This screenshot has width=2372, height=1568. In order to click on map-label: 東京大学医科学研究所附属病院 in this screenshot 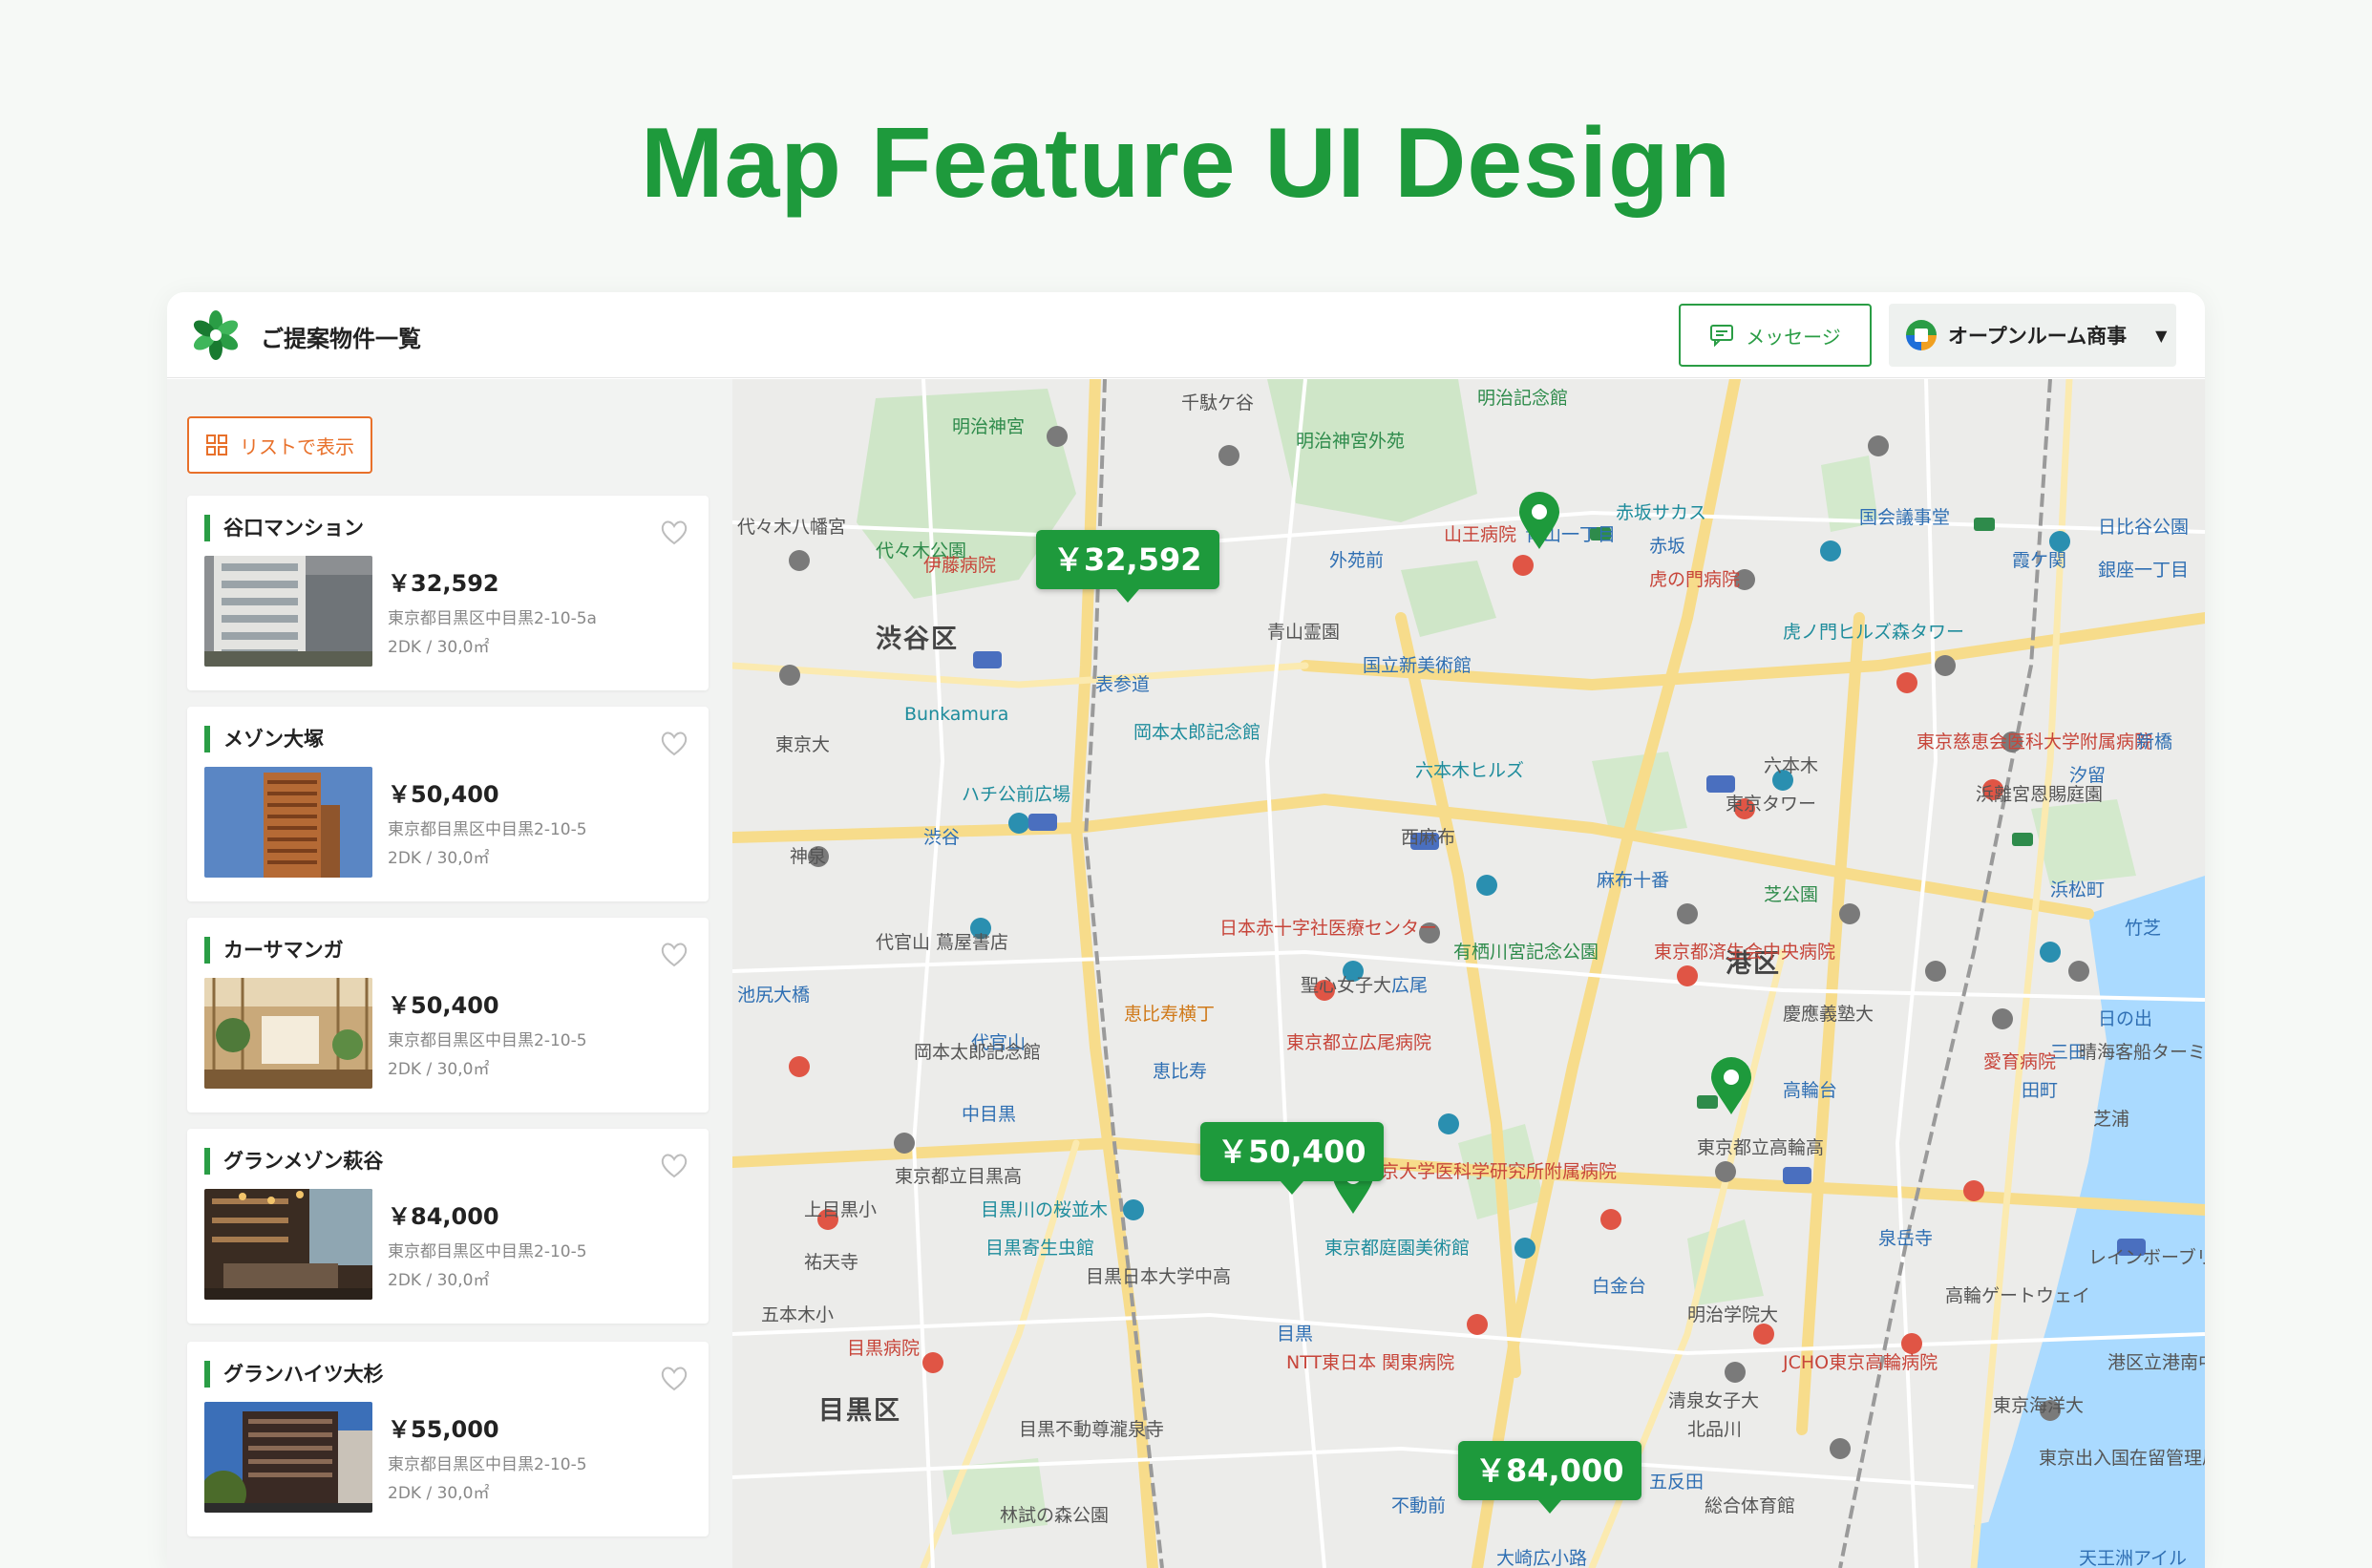, I will do `click(1491, 1171)`.